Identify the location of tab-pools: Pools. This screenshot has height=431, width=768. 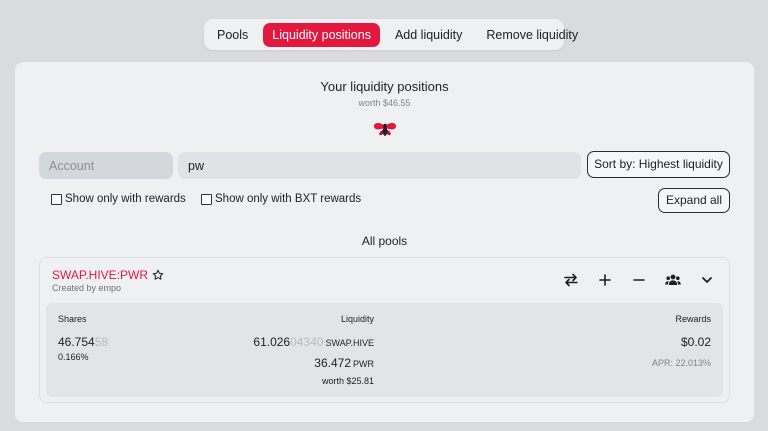
(232, 35).